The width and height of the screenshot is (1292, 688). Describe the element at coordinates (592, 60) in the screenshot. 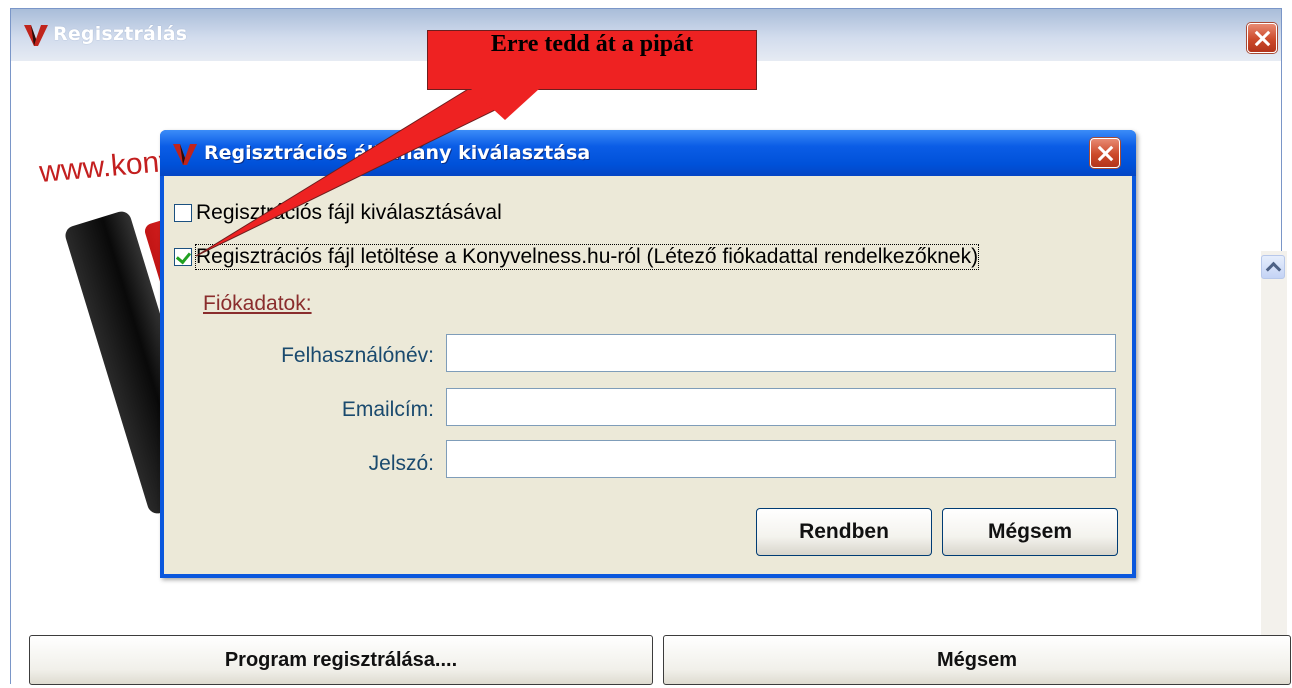

I see `annotation-callout: Erre tedd át a pipát` at that location.